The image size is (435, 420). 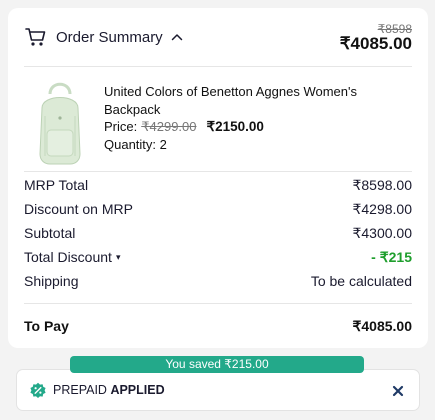 What do you see at coordinates (382, 233) in the screenshot?
I see `subtotal-value: ₹4300.00` at bounding box center [382, 233].